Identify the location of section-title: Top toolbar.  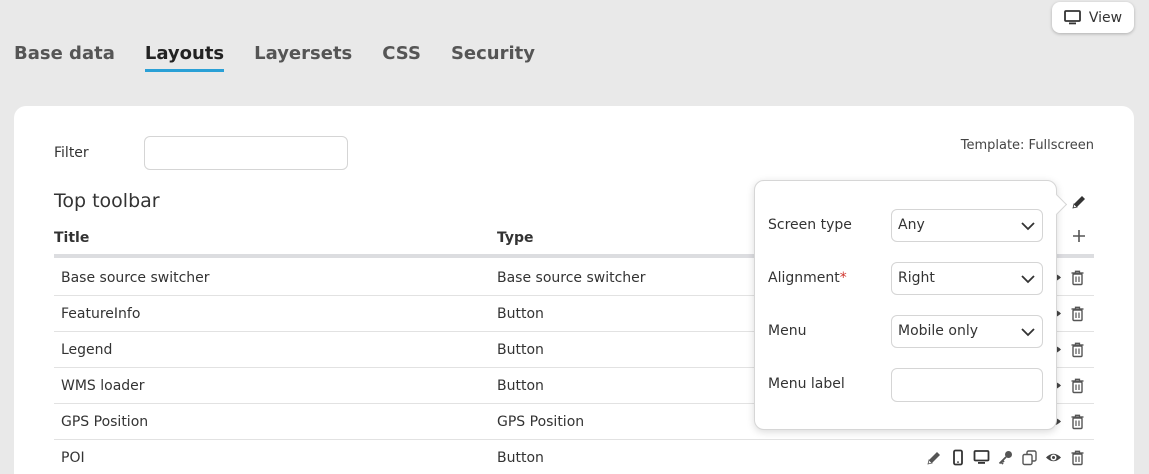
(107, 201).